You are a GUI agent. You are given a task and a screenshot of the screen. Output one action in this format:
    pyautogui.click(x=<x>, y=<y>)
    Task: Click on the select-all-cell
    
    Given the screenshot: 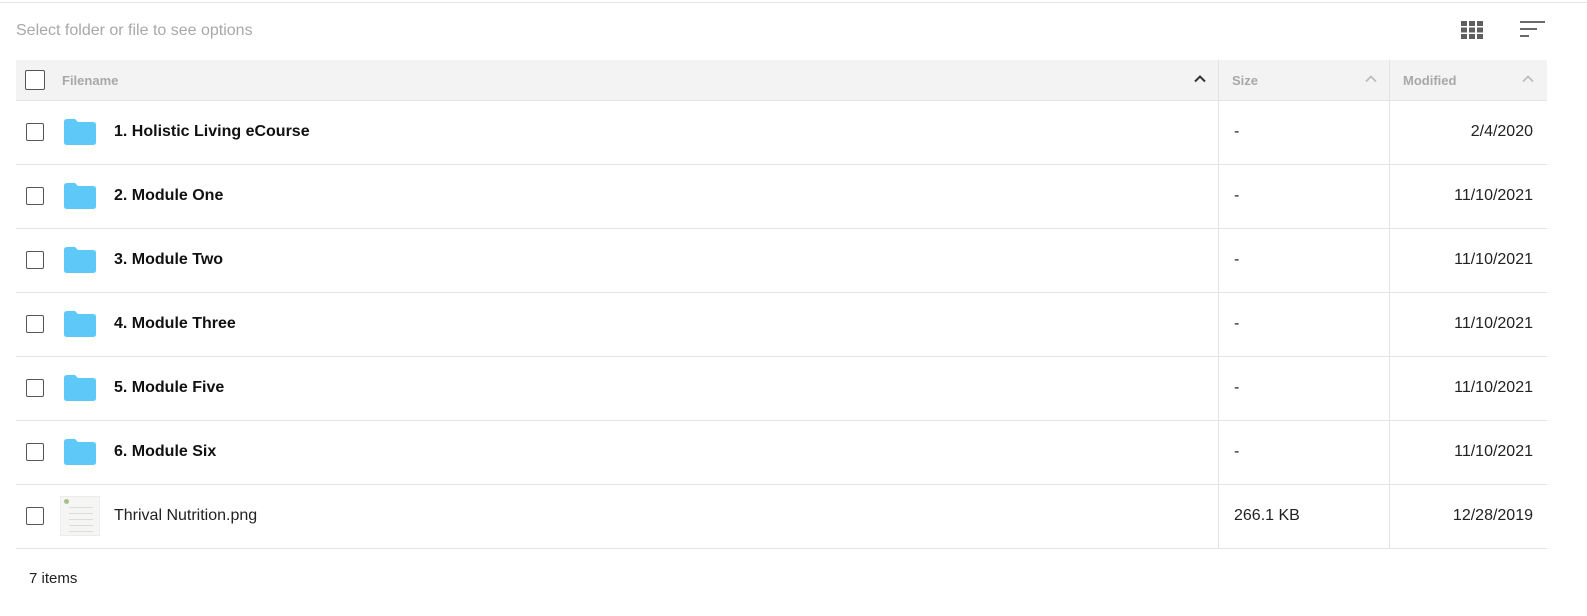 What is the action you would take?
    pyautogui.click(x=38, y=80)
    